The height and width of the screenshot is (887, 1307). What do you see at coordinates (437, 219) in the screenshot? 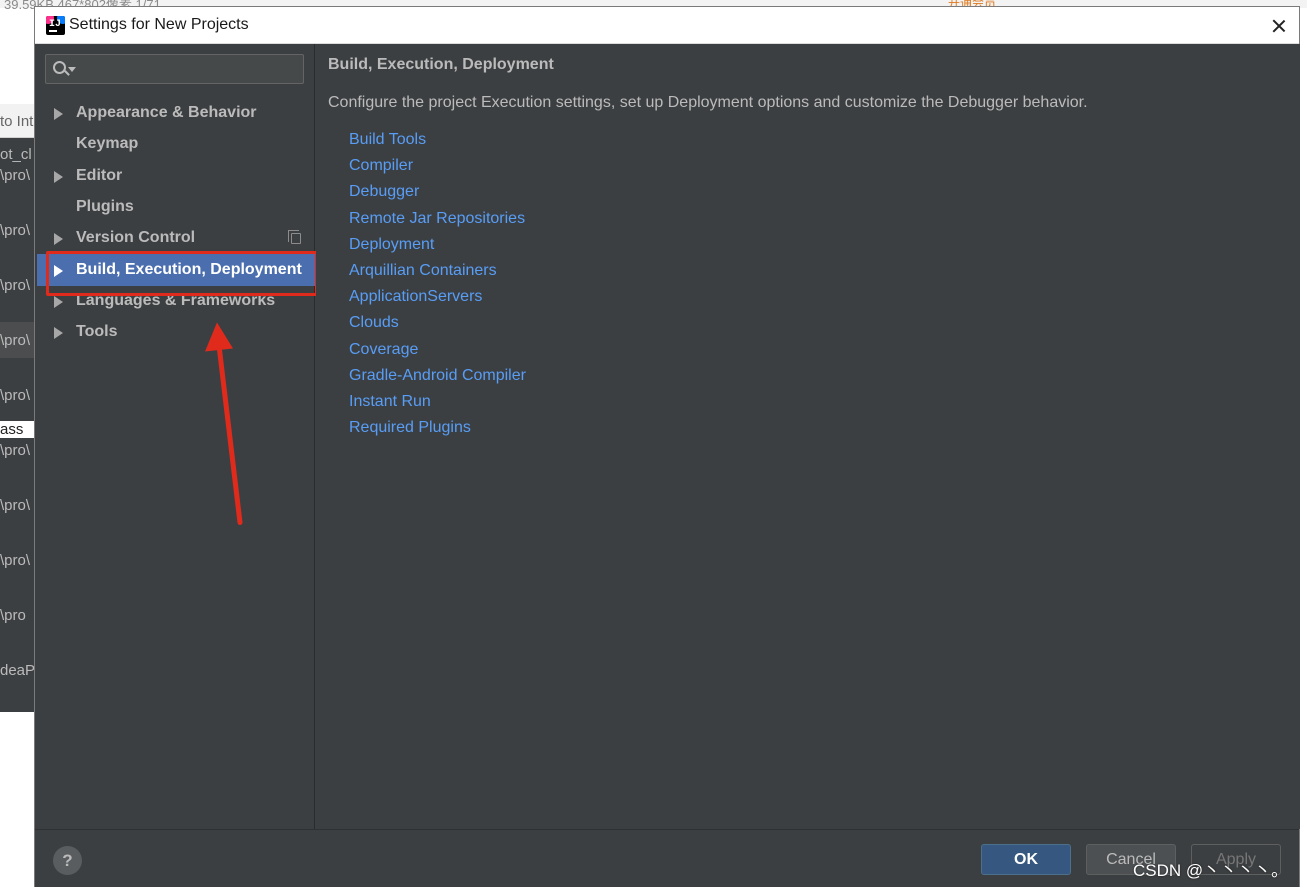
I see `link-remote-jar-repositories: Remote Jar Repositories` at bounding box center [437, 219].